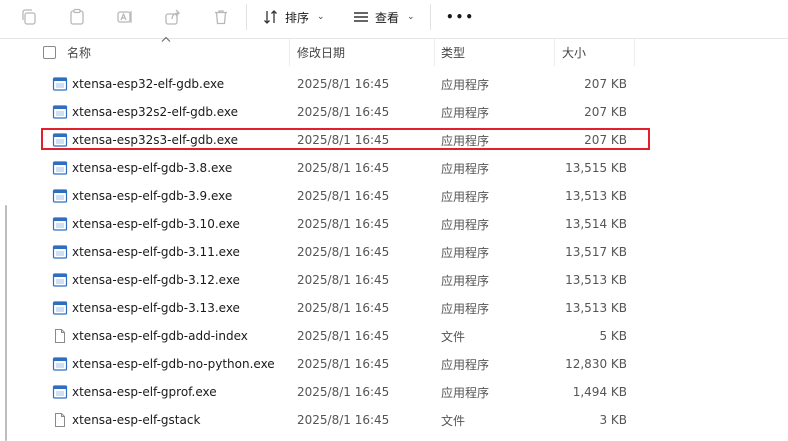 The height and width of the screenshot is (441, 788). Describe the element at coordinates (136, 420) in the screenshot. I see `file-name: xtensa-esp-elf-gstack` at that location.